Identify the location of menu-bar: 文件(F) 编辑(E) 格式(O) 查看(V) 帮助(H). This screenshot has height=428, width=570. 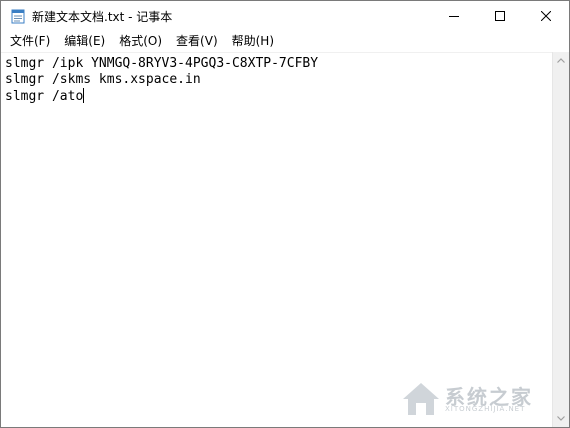
(285, 41).